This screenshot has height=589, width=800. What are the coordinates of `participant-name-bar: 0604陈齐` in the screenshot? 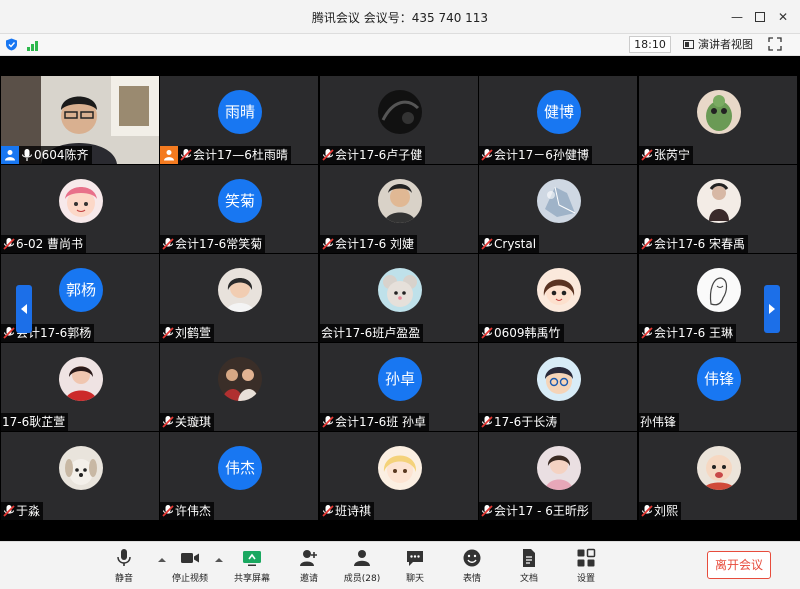 It's located at (46, 155).